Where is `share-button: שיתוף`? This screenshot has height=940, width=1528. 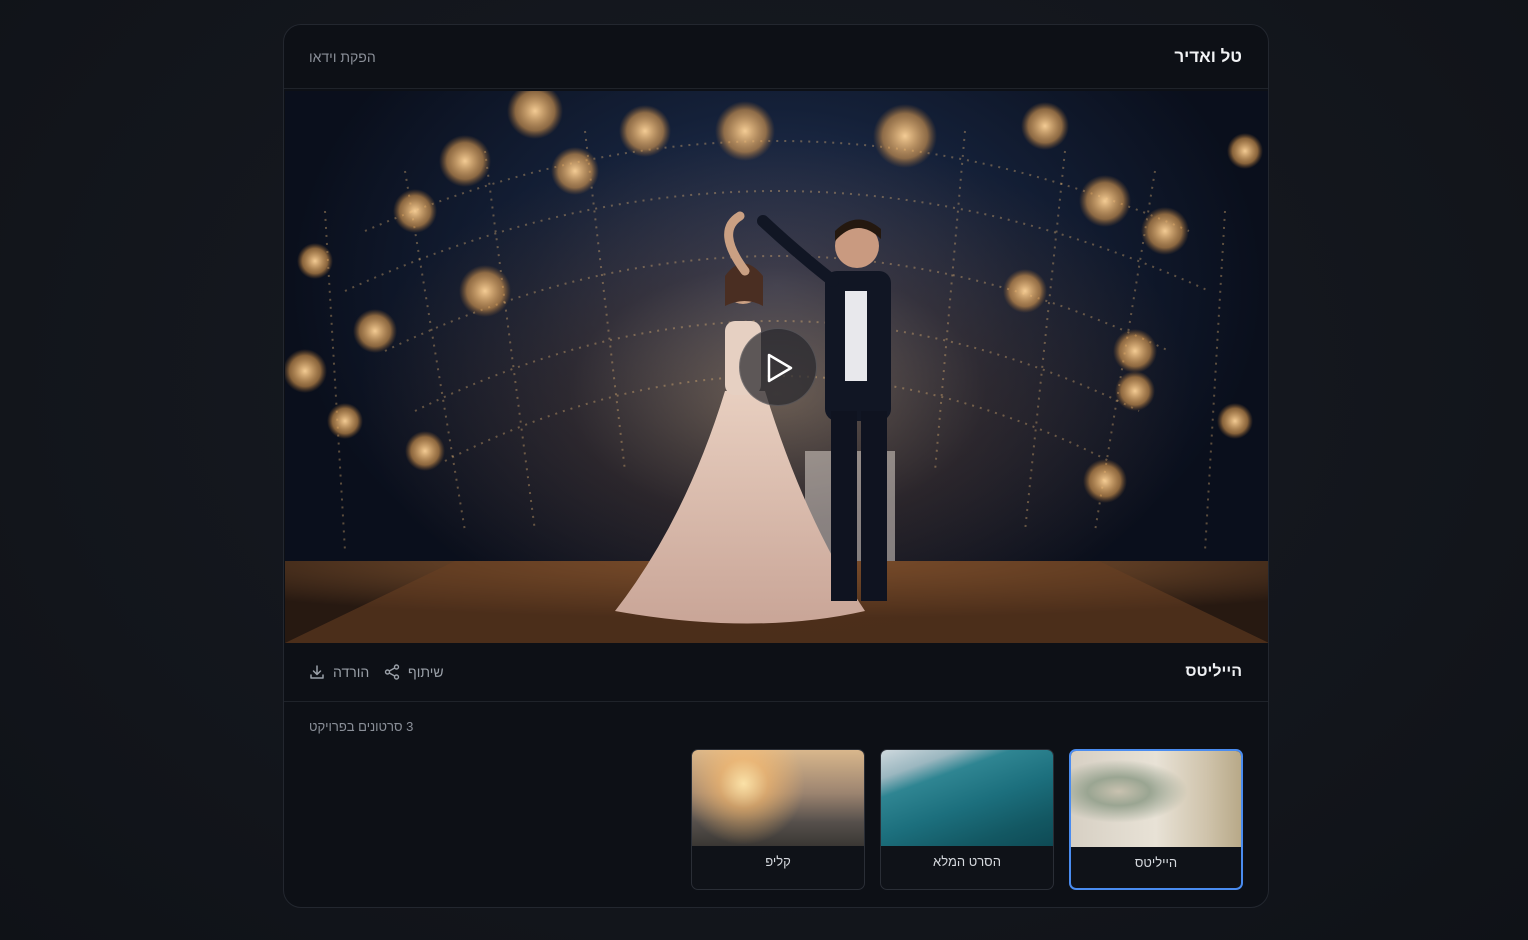
share-button: שיתוף is located at coordinates (414, 672).